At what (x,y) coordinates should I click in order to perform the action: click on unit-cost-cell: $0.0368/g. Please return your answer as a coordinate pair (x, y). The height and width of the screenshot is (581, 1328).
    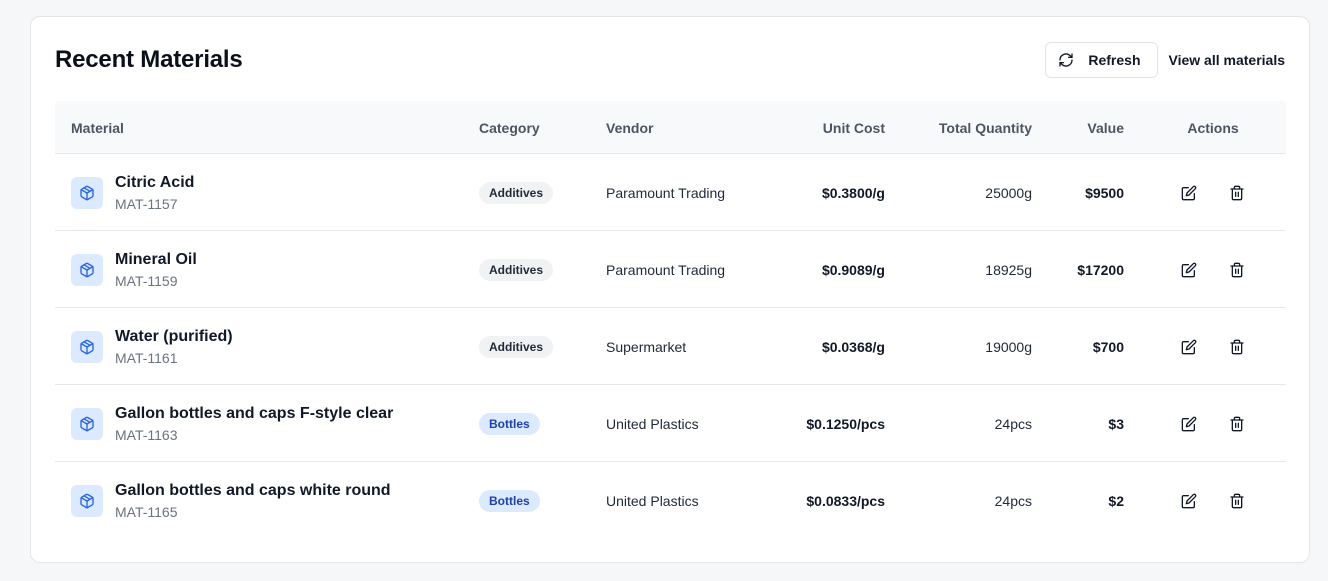
    Looking at the image, I should click on (853, 346).